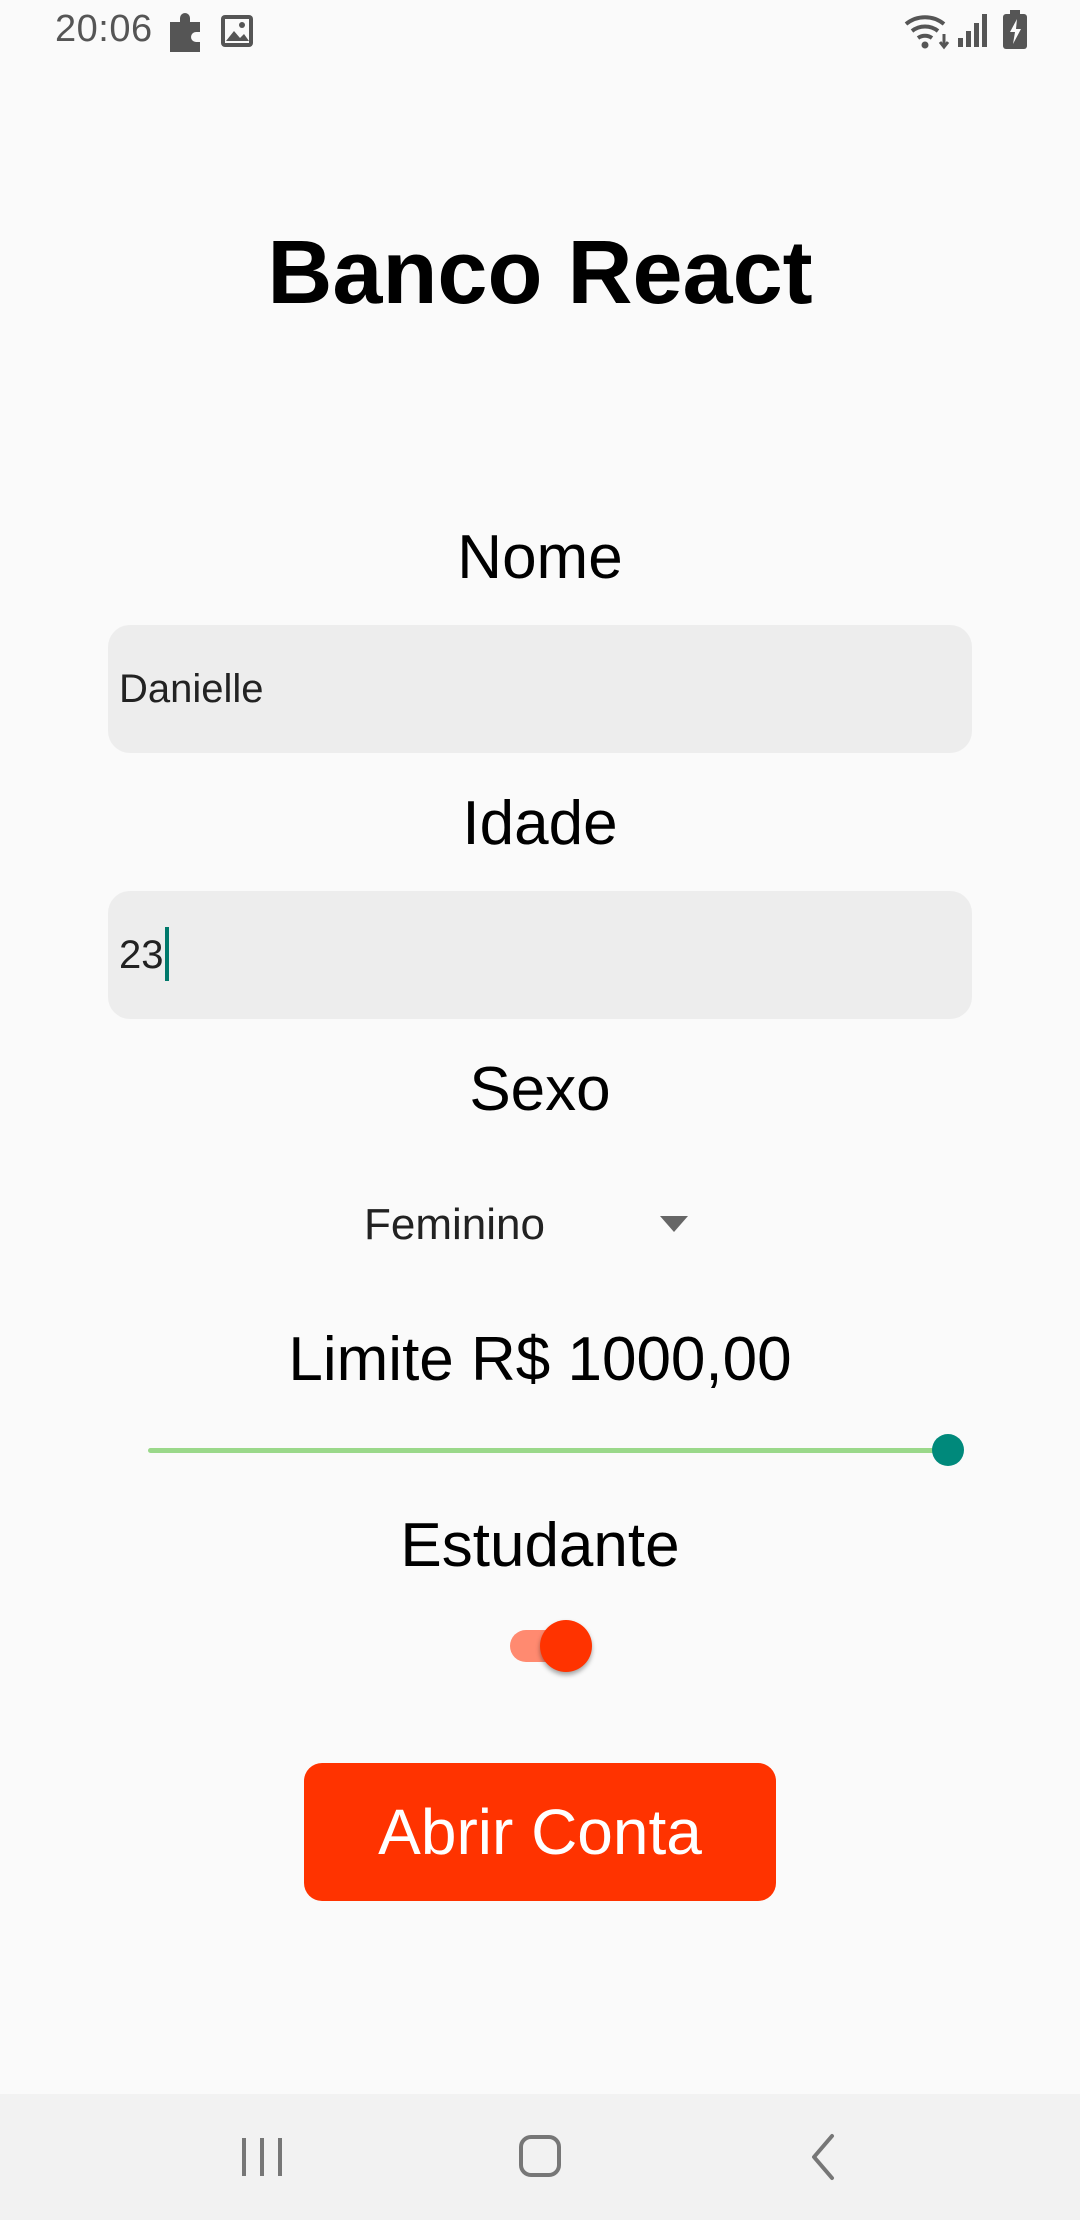  Describe the element at coordinates (974, 32) in the screenshot. I see `signal-icon` at that location.